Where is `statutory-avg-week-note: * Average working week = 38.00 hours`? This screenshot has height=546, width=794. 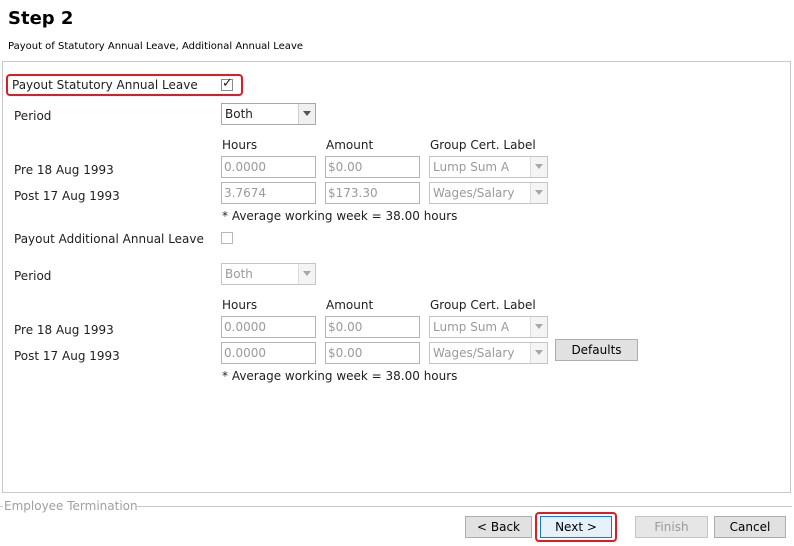 statutory-avg-week-note: * Average working week = 38.00 hours is located at coordinates (340, 216).